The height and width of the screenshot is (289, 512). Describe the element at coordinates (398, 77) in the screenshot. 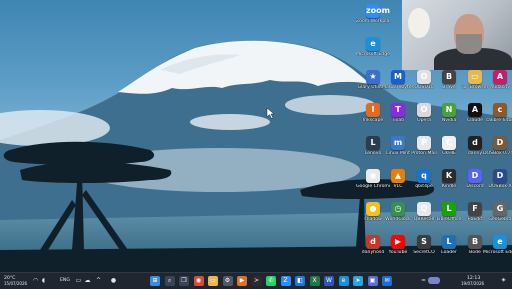

I see `malwarebytes-icon: M` at that location.